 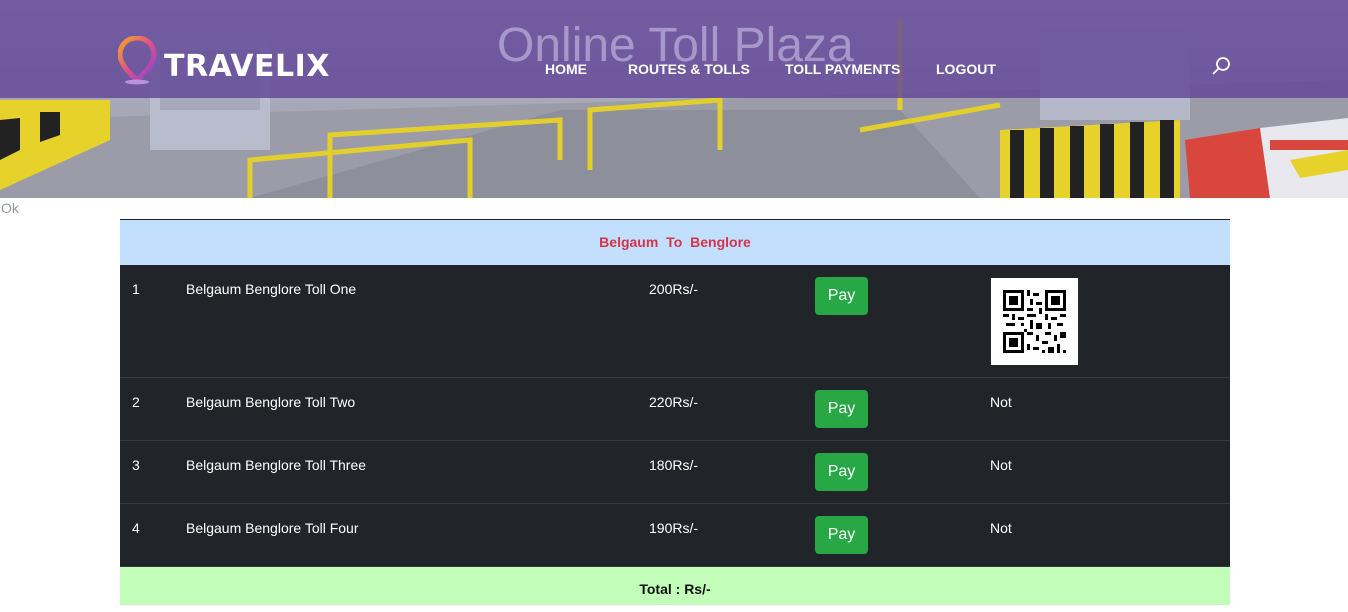 I want to click on nav-home: HOME, so click(x=566, y=69).